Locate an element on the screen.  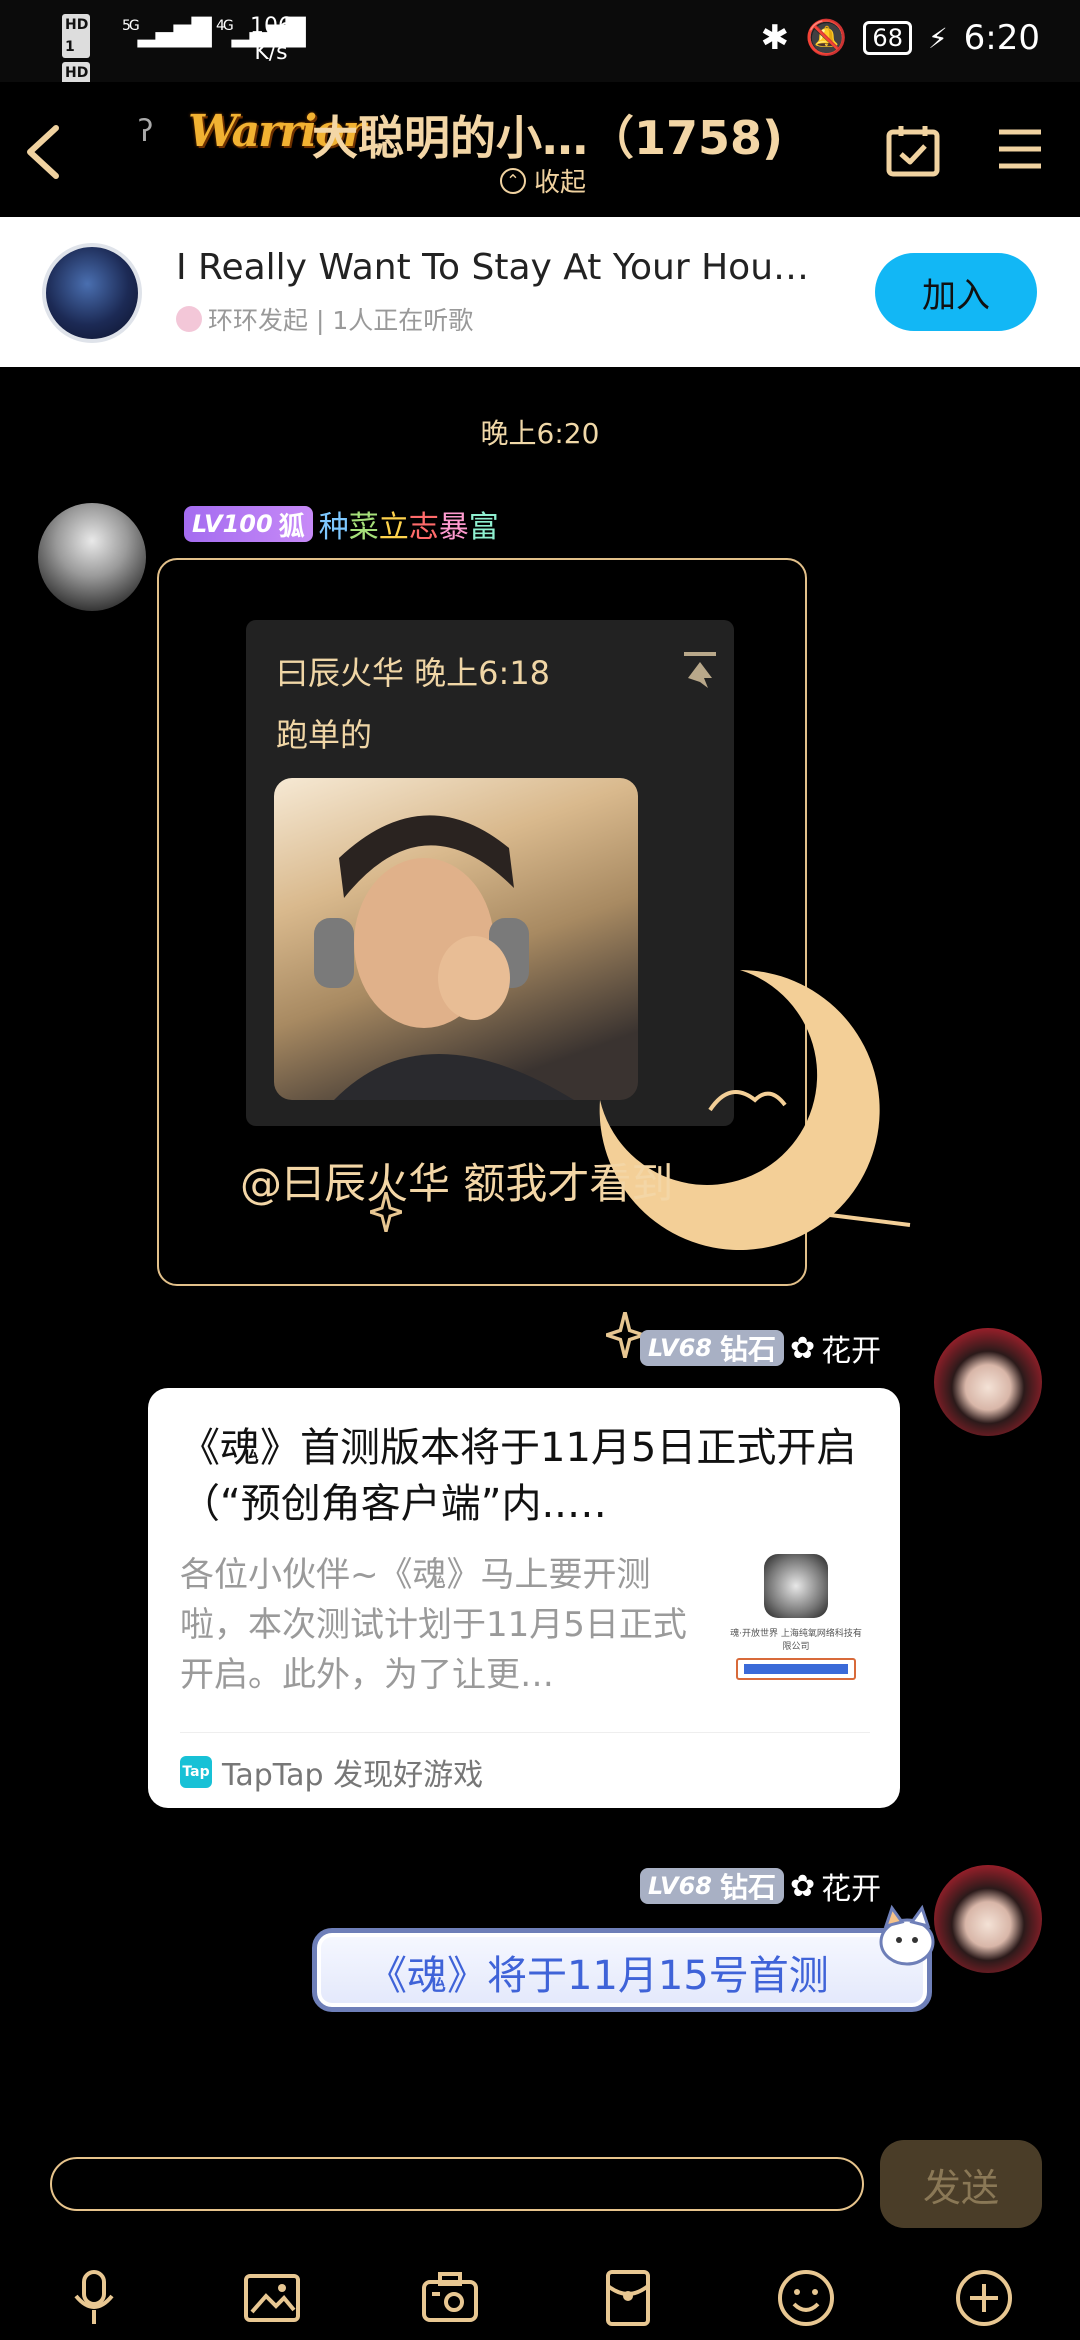
emoji-icon is located at coordinates (806, 2298).